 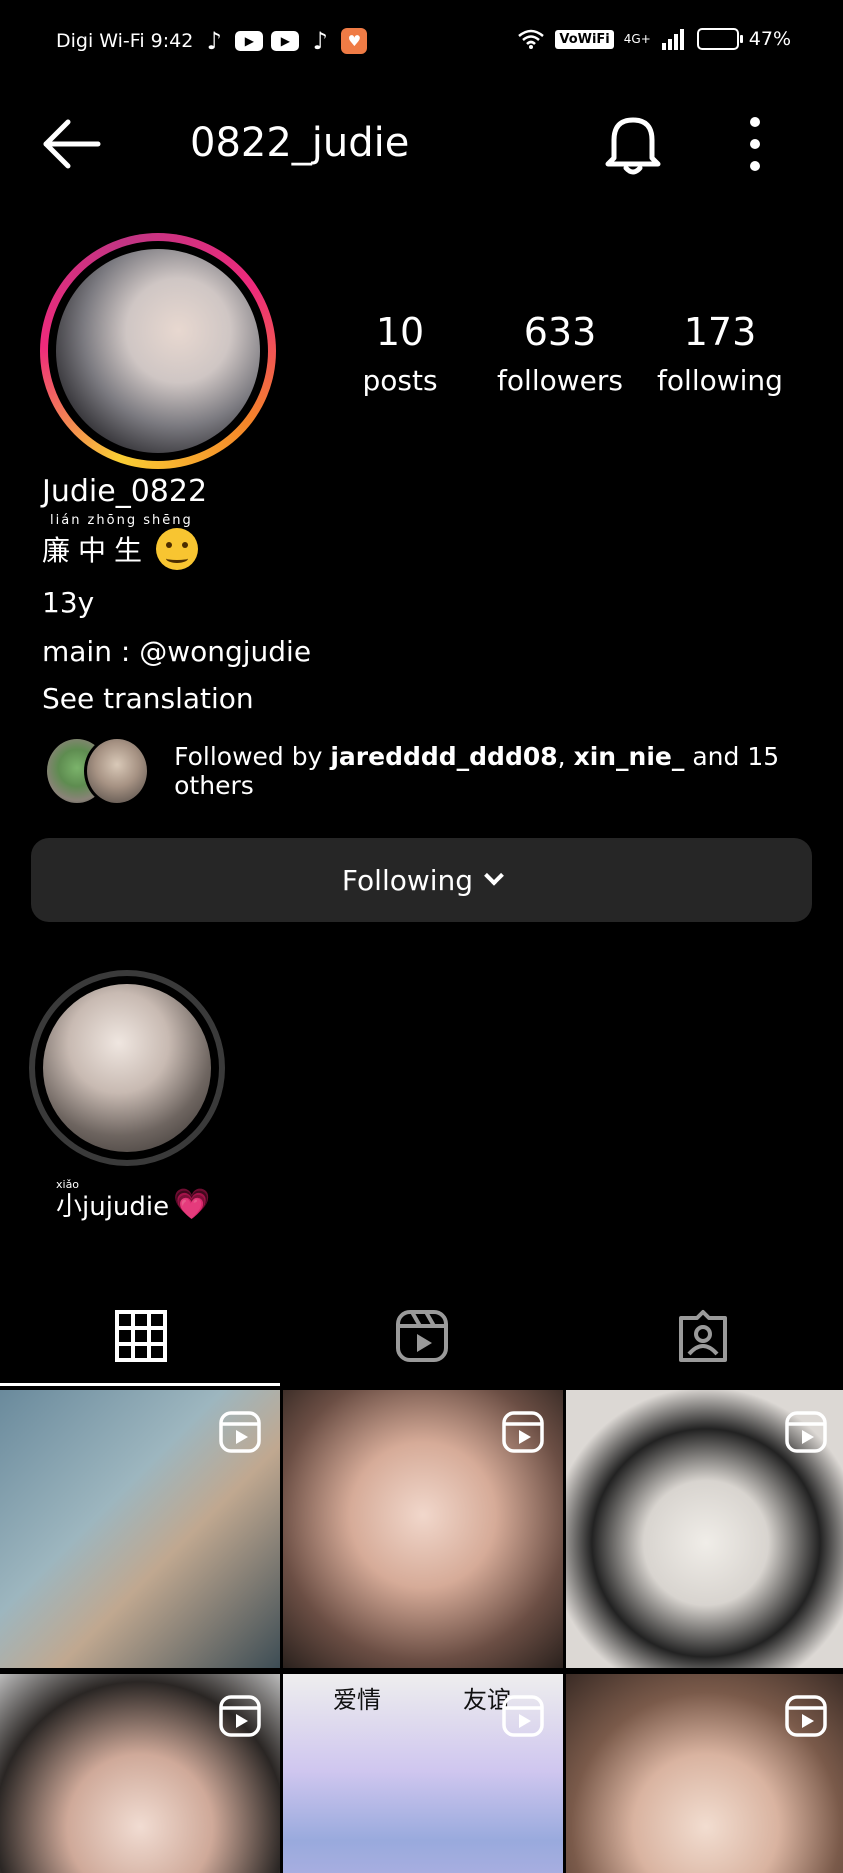 What do you see at coordinates (113, 1207) in the screenshot?
I see `highlight-label-text: 小jujudie` at bounding box center [113, 1207].